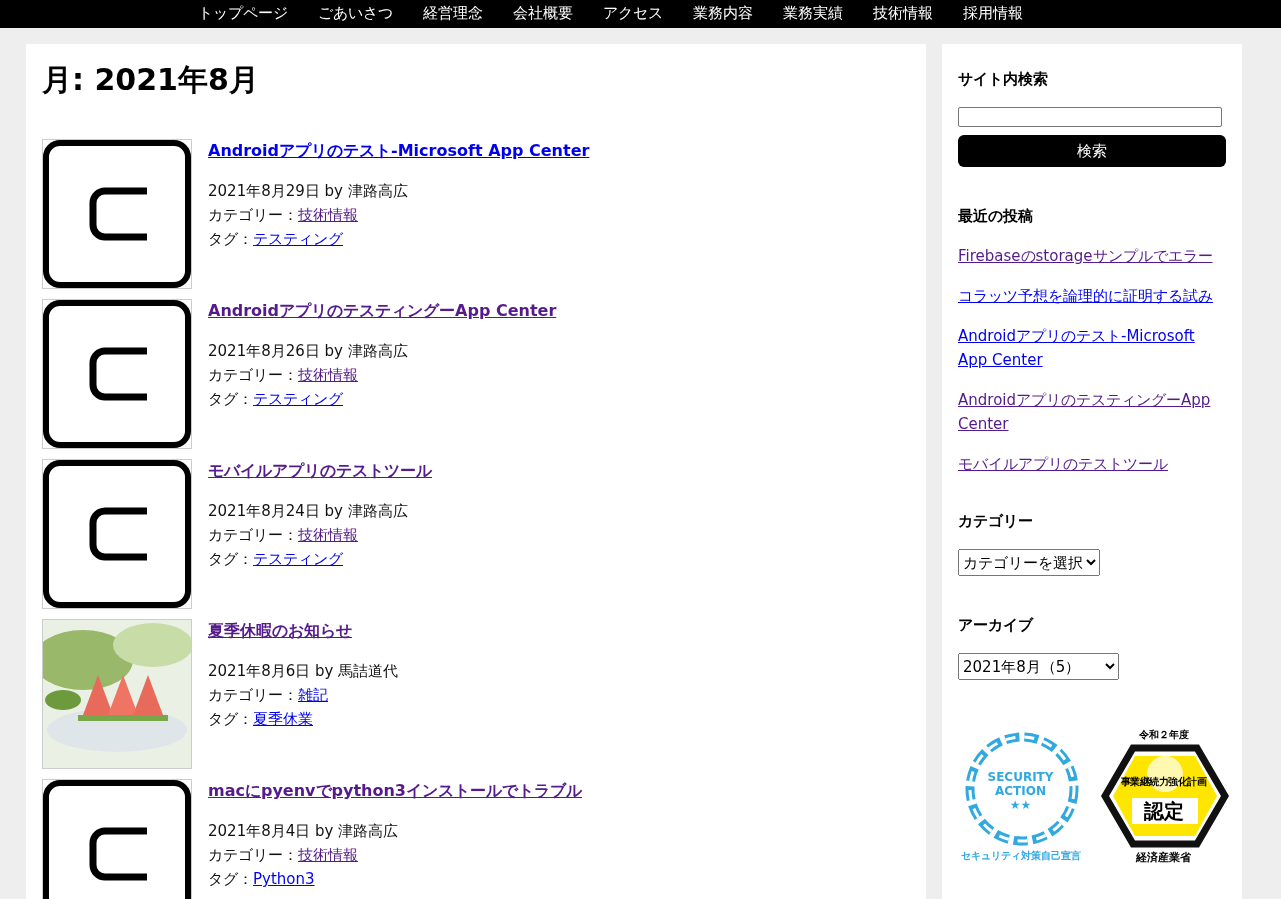 Image resolution: width=1281 pixels, height=899 pixels. What do you see at coordinates (996, 216) in the screenshot?
I see `widget-heading: 最近の投稿` at bounding box center [996, 216].